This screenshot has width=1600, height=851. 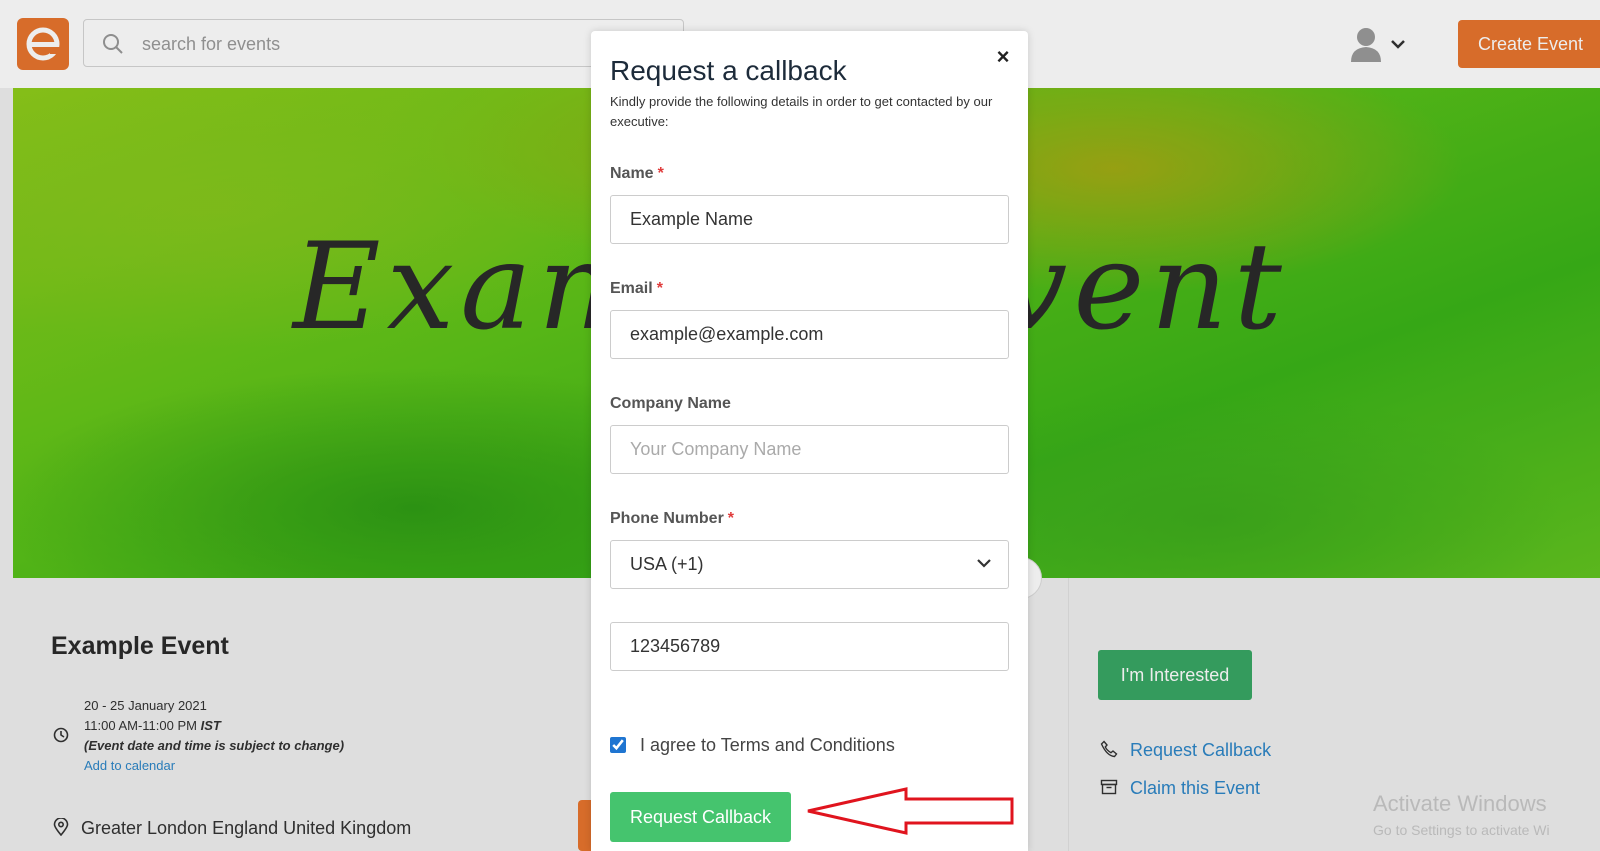 I want to click on phone-number-field, so click(x=809, y=646).